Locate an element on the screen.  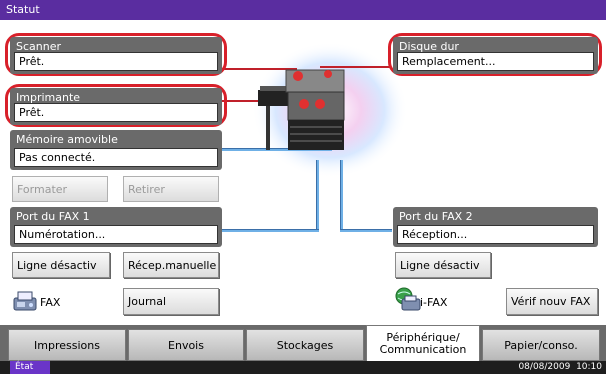
remove-button: Retirer is located at coordinates (171, 189).